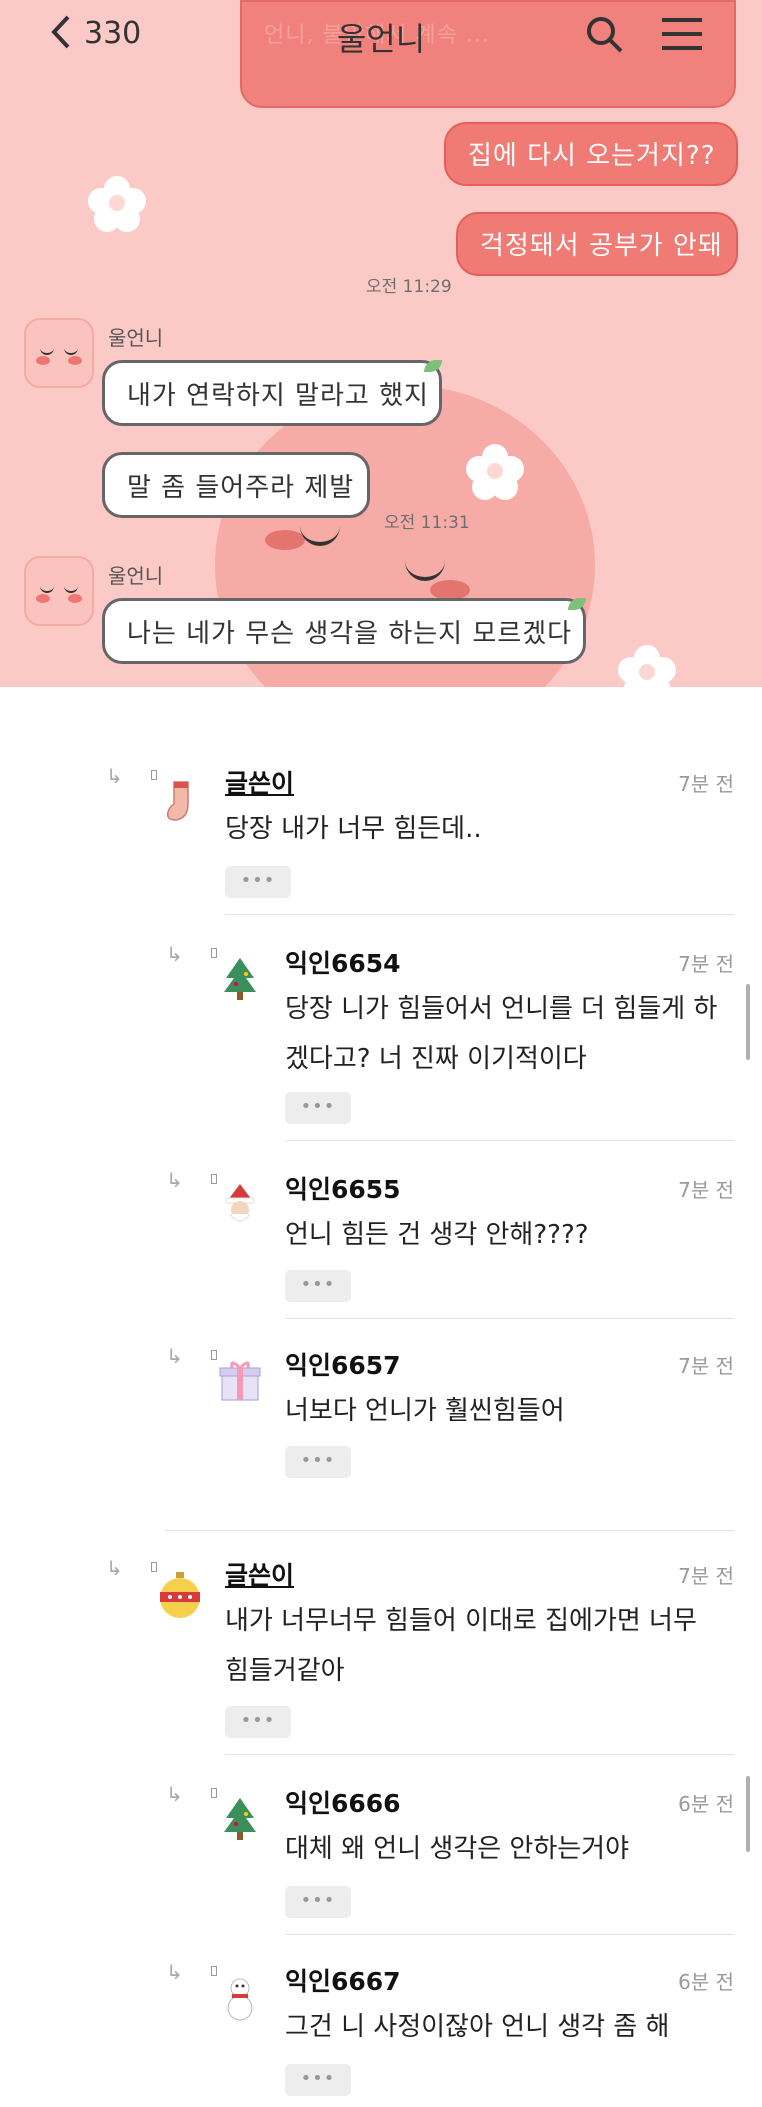 The width and height of the screenshot is (762, 2107). Describe the element at coordinates (240, 1206) in the screenshot. I see `santa-icon` at that location.